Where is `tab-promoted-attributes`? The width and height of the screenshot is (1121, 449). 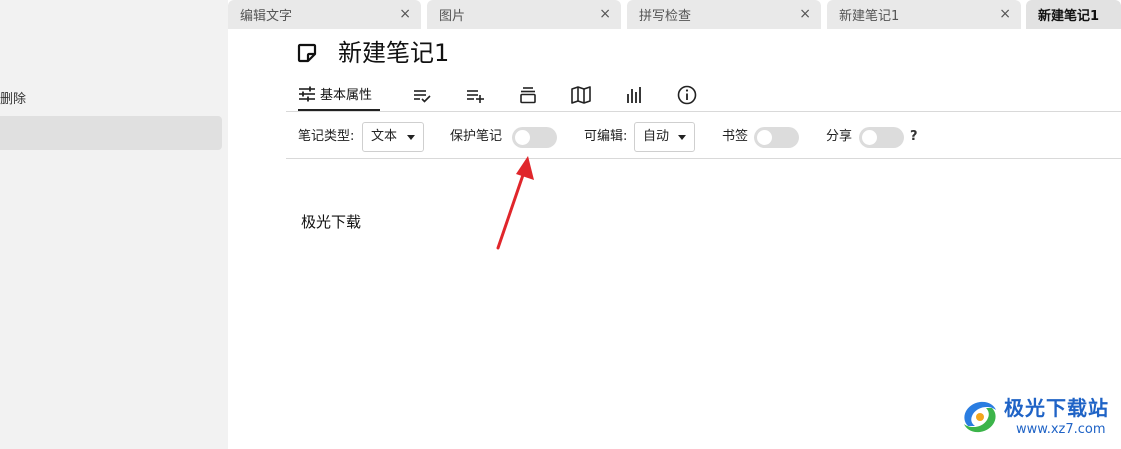
tab-promoted-attributes is located at coordinates (422, 94).